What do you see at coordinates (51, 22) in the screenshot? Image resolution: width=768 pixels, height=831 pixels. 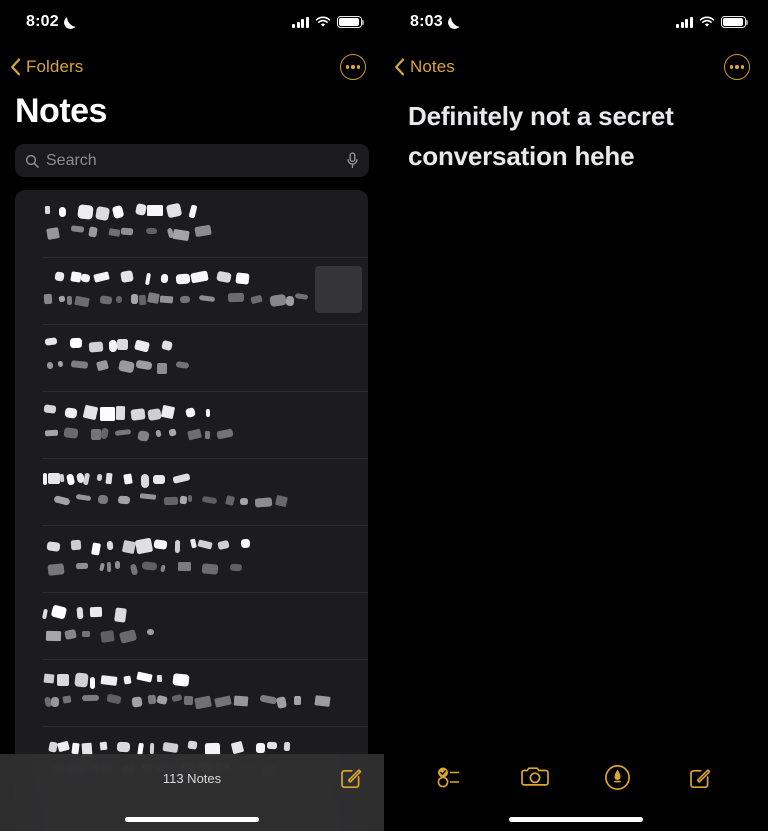 I see `status-time: 8:02` at bounding box center [51, 22].